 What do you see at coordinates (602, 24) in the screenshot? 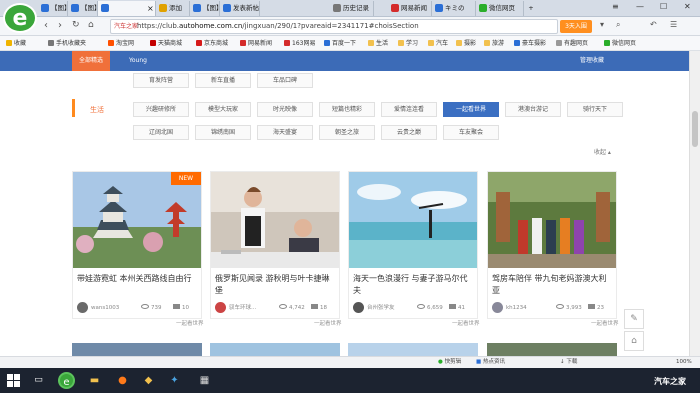
I see `dropdown-icon: ▾` at bounding box center [602, 24].